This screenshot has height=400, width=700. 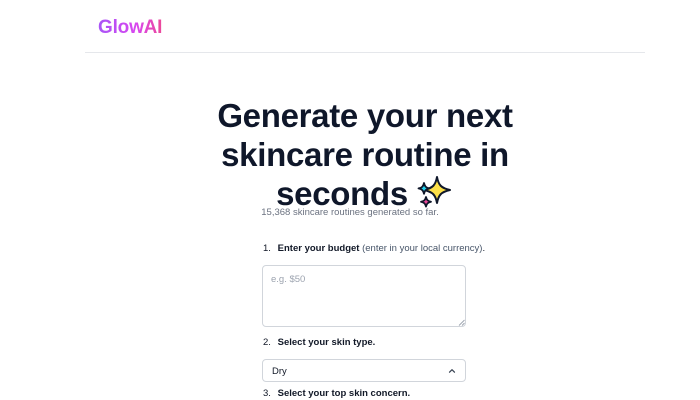 What do you see at coordinates (365, 26) in the screenshot?
I see `top-header: GlowAI` at bounding box center [365, 26].